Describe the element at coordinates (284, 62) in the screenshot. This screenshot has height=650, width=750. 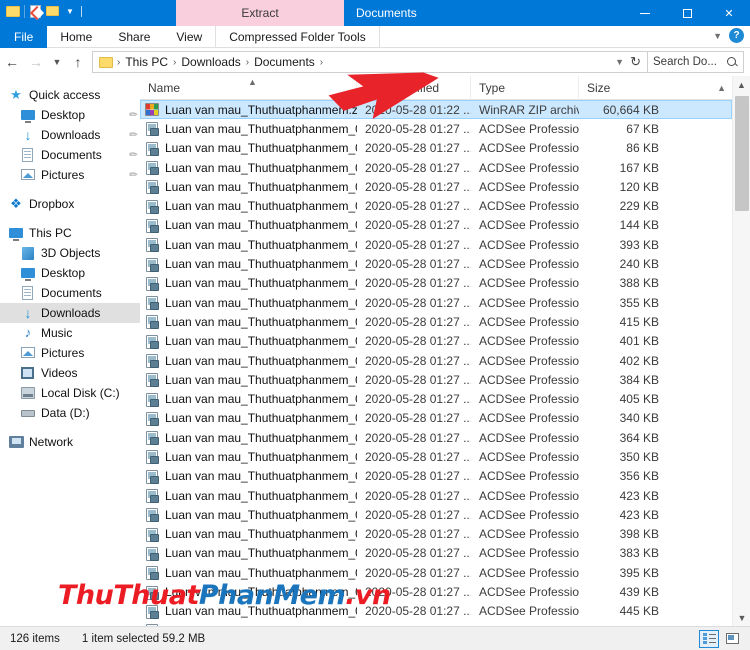
I see `breadcrumb-item-documents: Documents` at that location.